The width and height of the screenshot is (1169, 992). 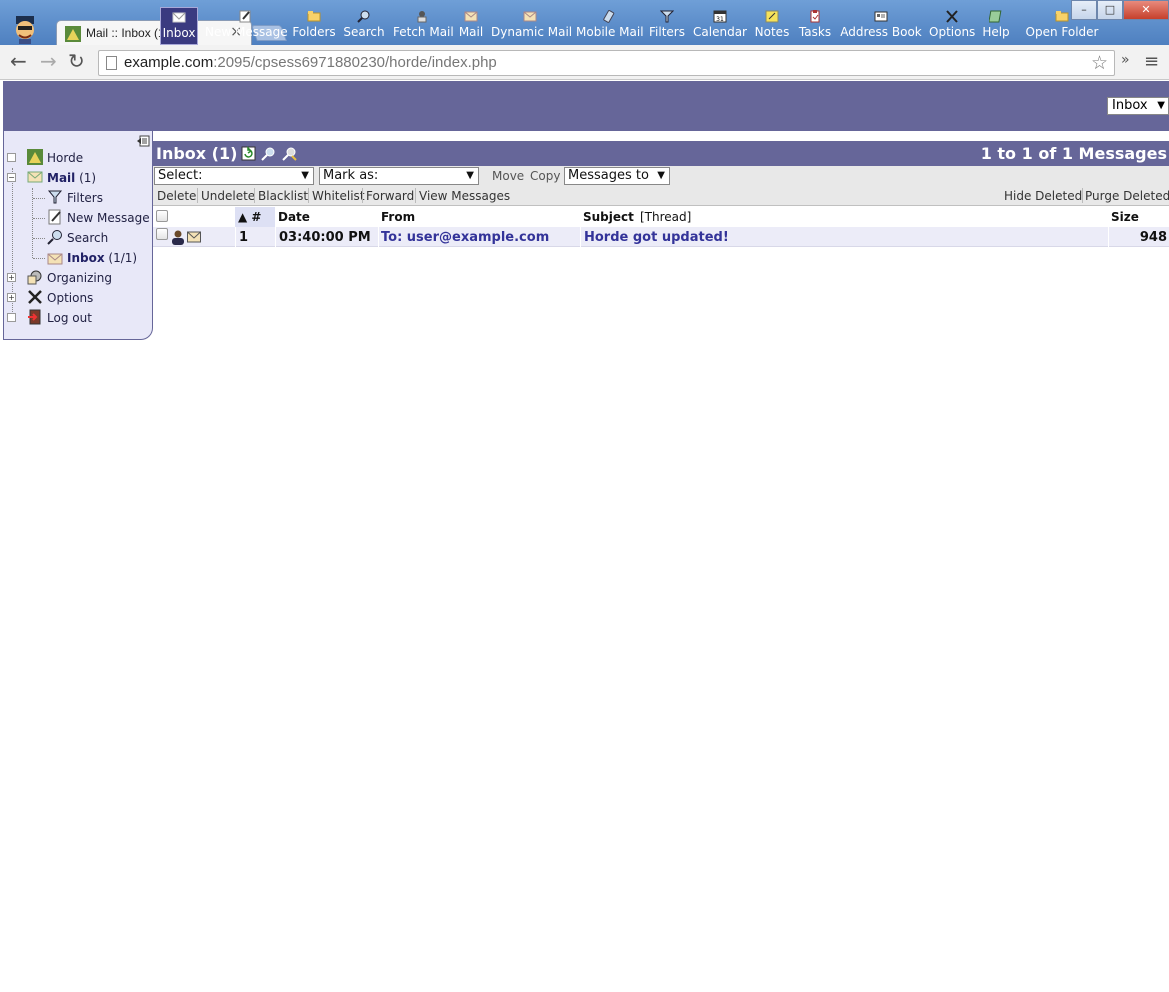 I want to click on hide-deleted-link: Hide Deleted, so click(x=1043, y=196).